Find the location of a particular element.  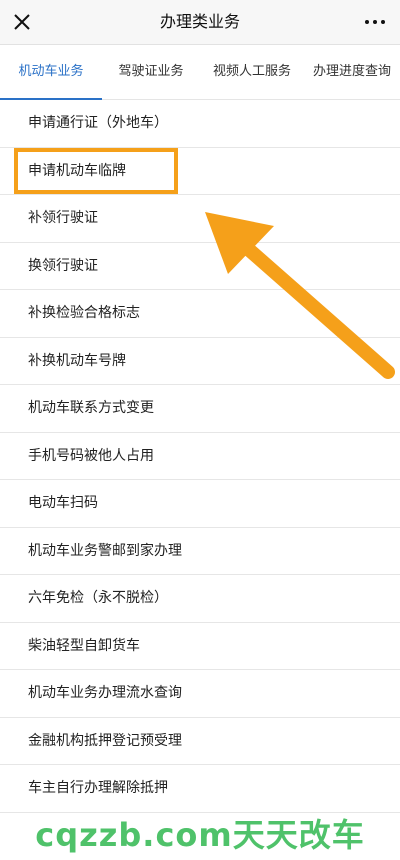

list-item-phone-occupied: 手机号码被他人占用 is located at coordinates (200, 456).